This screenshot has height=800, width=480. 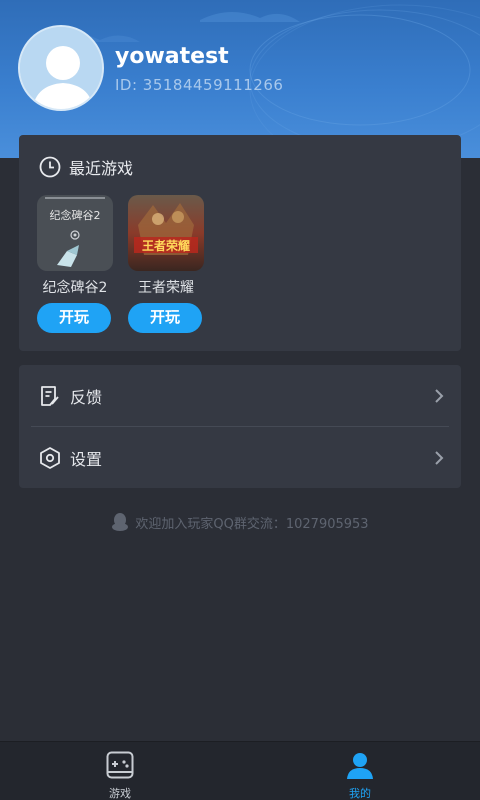 I want to click on recent-game-item: 王者荣耀 王者荣耀 开玩, so click(x=166, y=264).